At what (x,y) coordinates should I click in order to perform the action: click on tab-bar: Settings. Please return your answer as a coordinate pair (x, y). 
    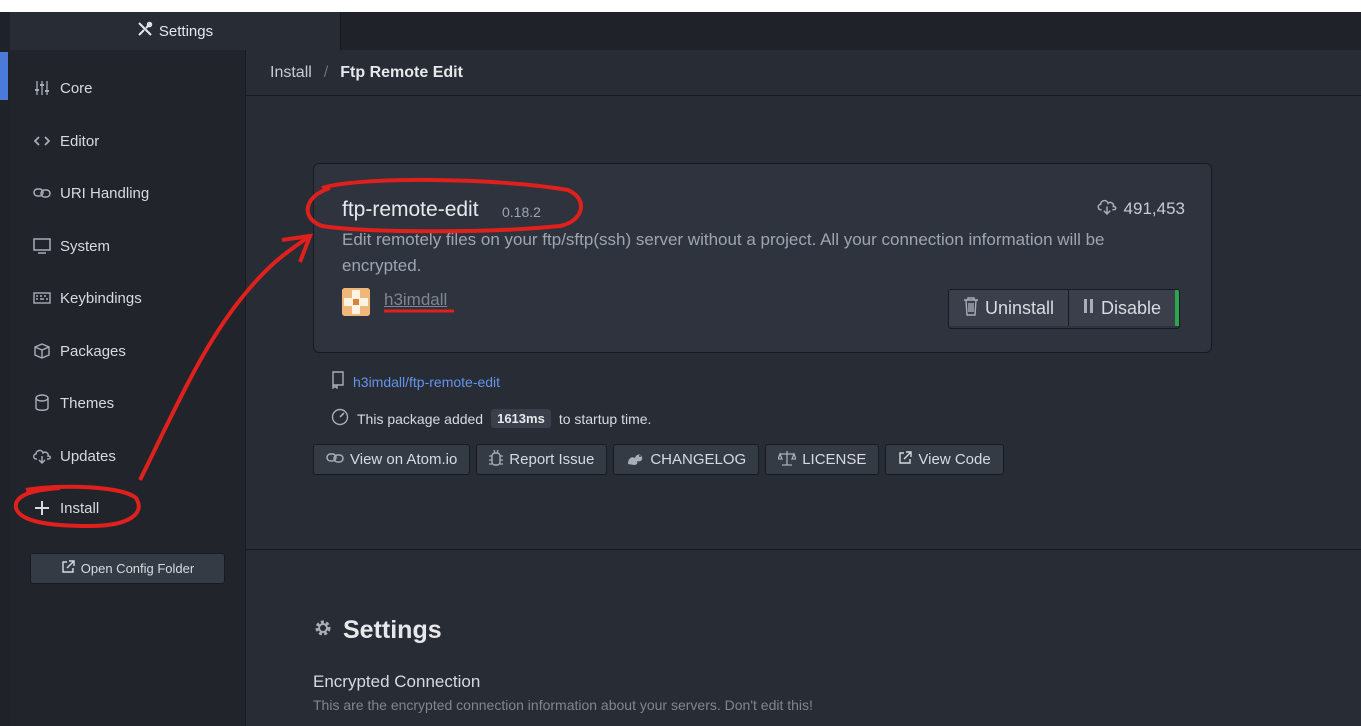
    Looking at the image, I should click on (685, 31).